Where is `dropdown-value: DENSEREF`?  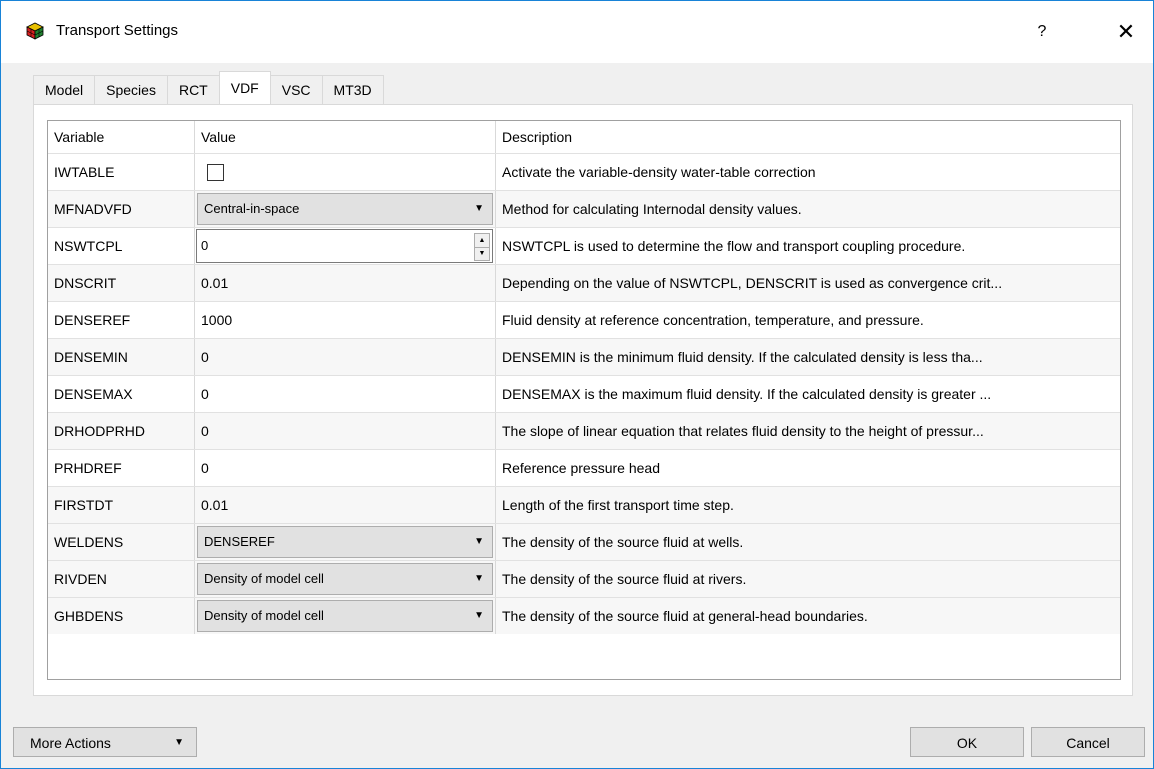 dropdown-value: DENSEREF is located at coordinates (239, 541).